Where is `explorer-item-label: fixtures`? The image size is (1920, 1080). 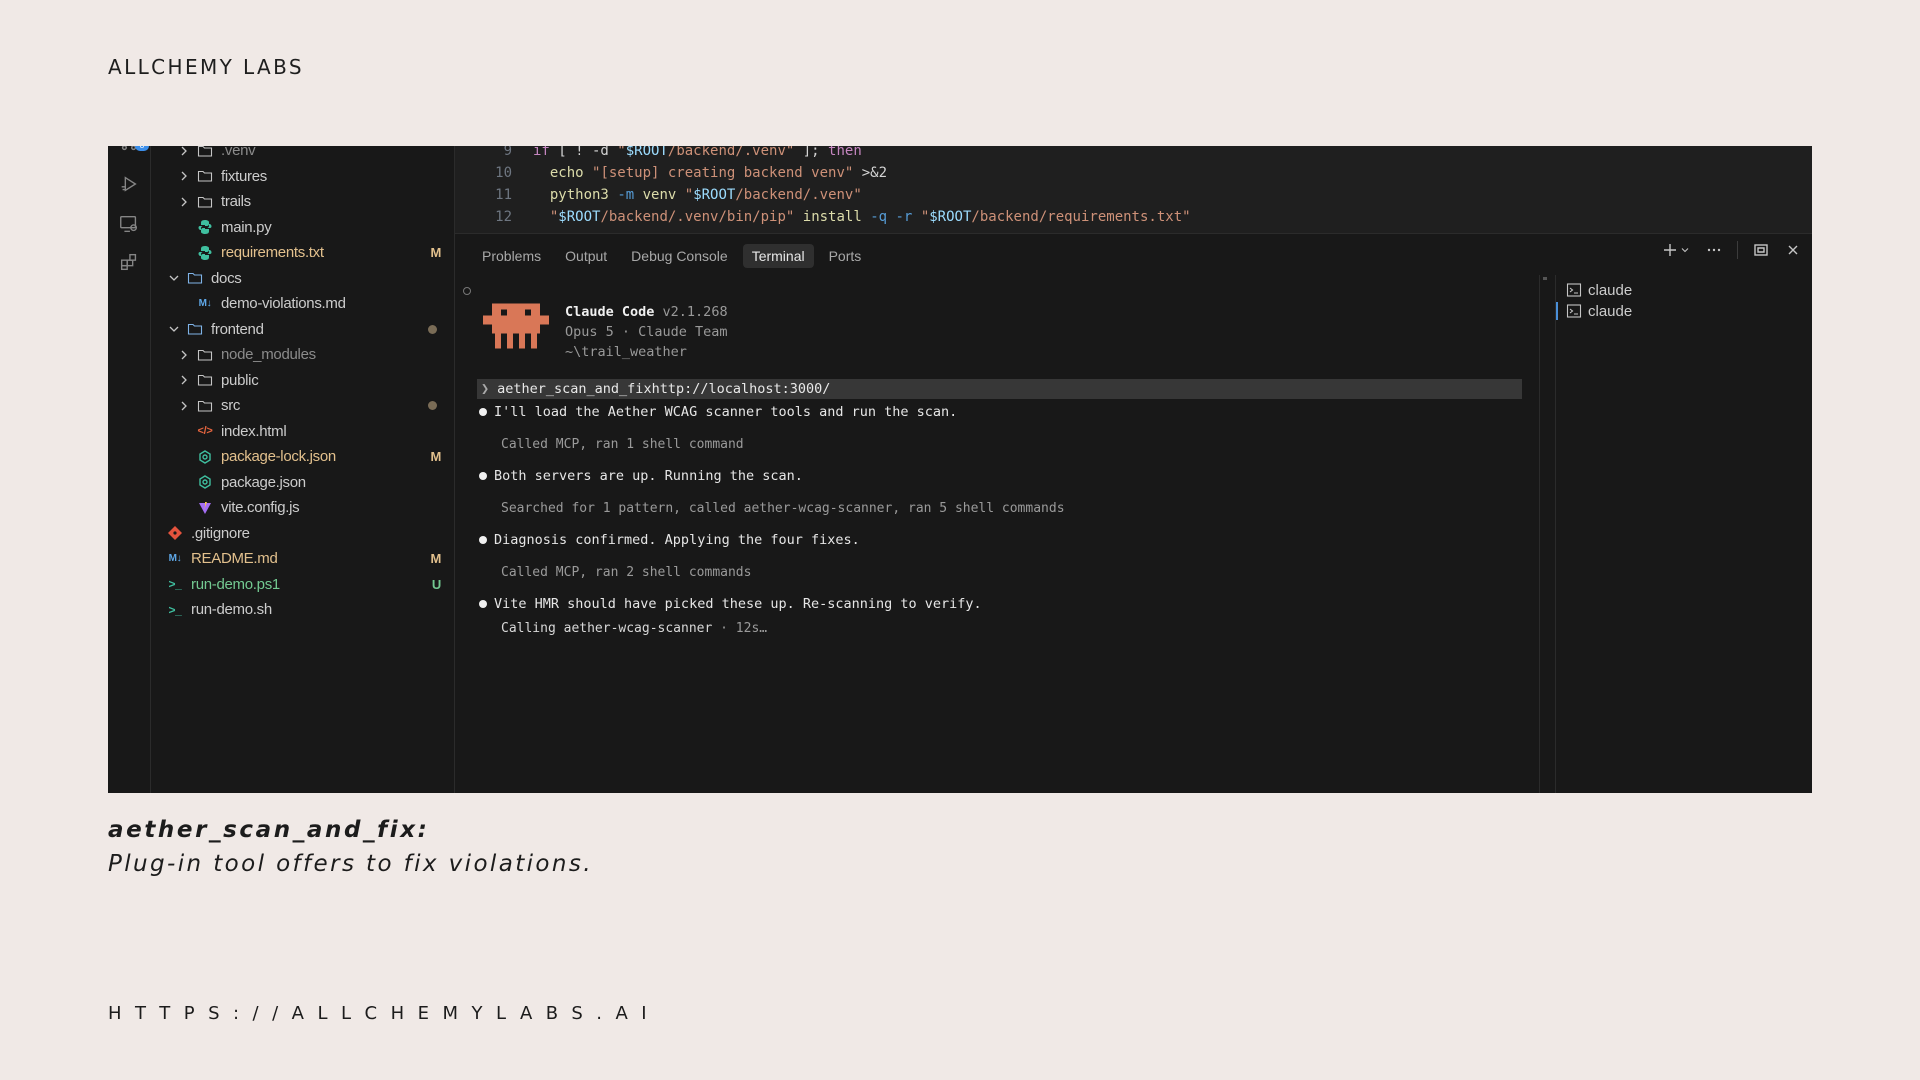 explorer-item-label: fixtures is located at coordinates (244, 176).